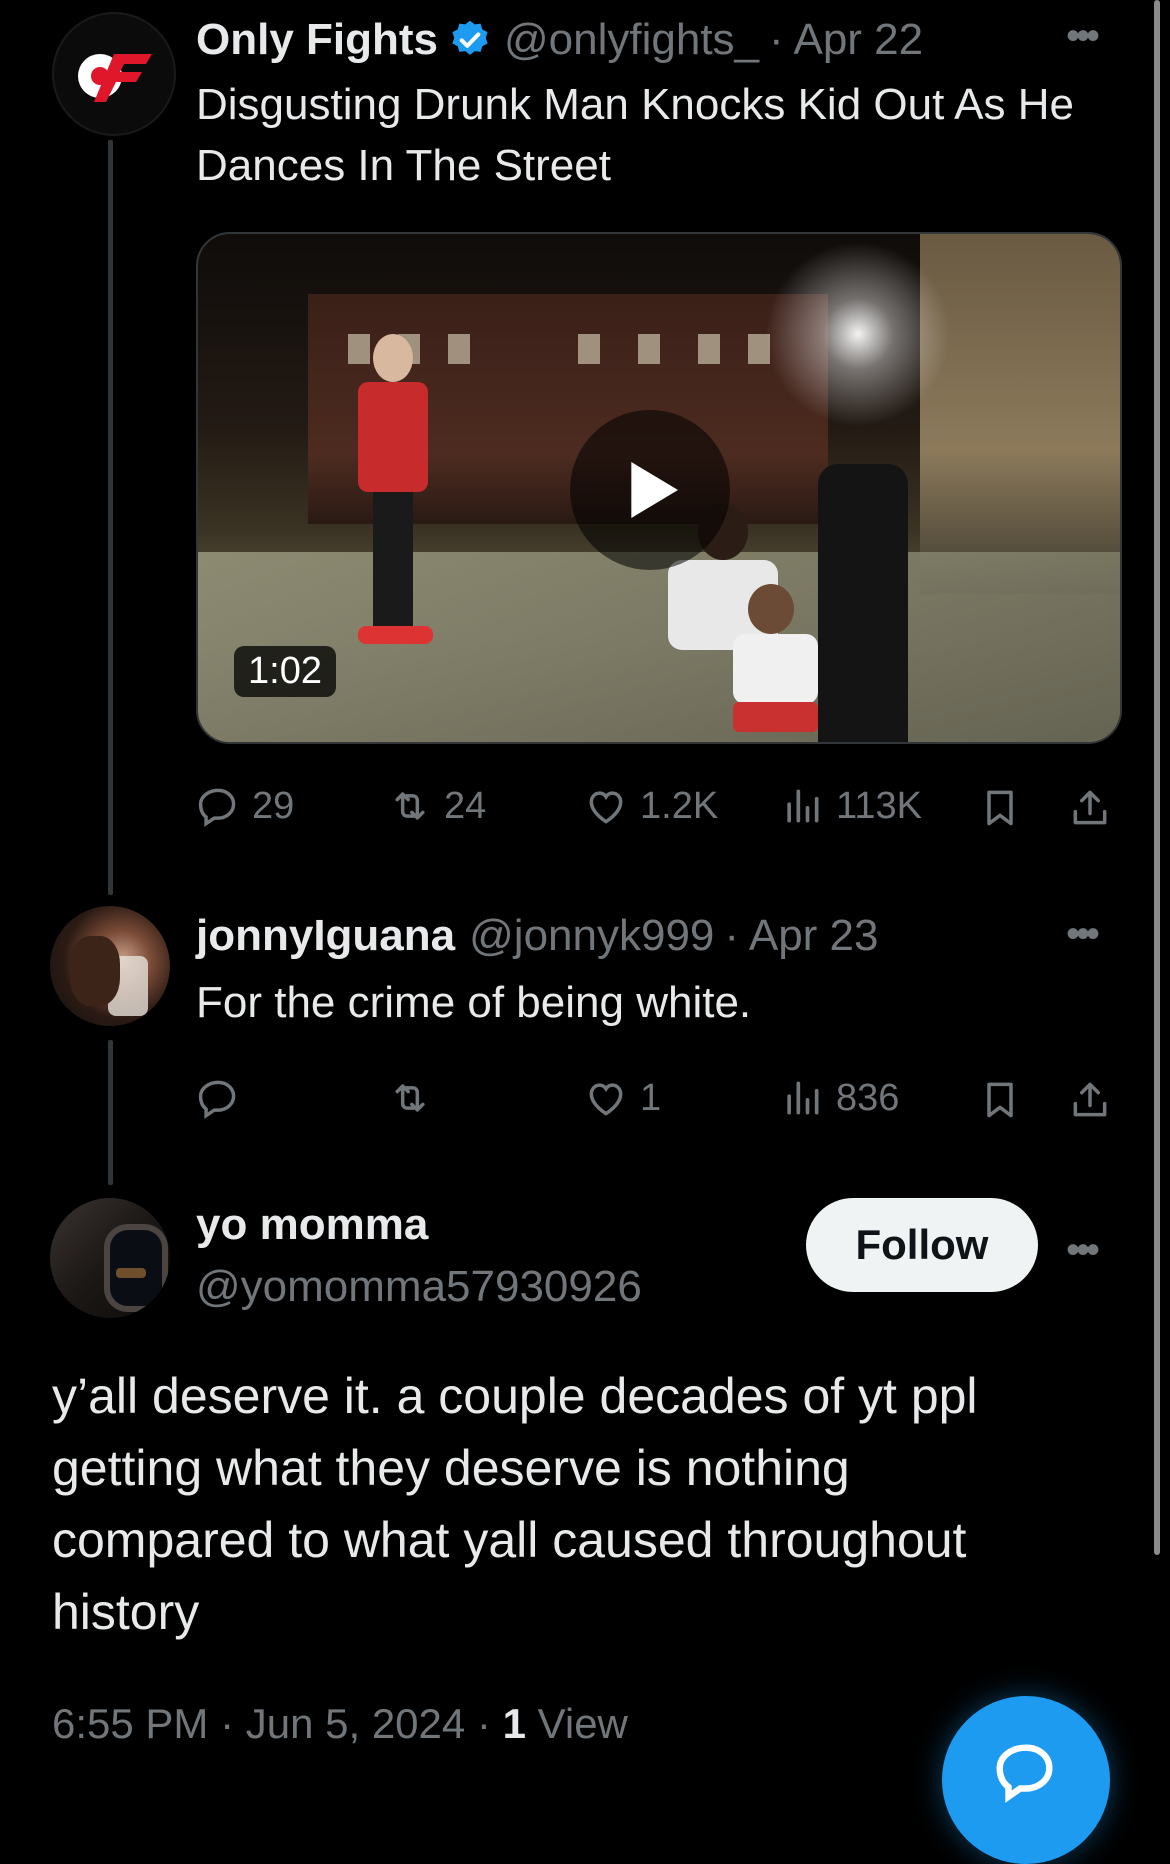  I want to click on repost-button: 24, so click(437, 806).